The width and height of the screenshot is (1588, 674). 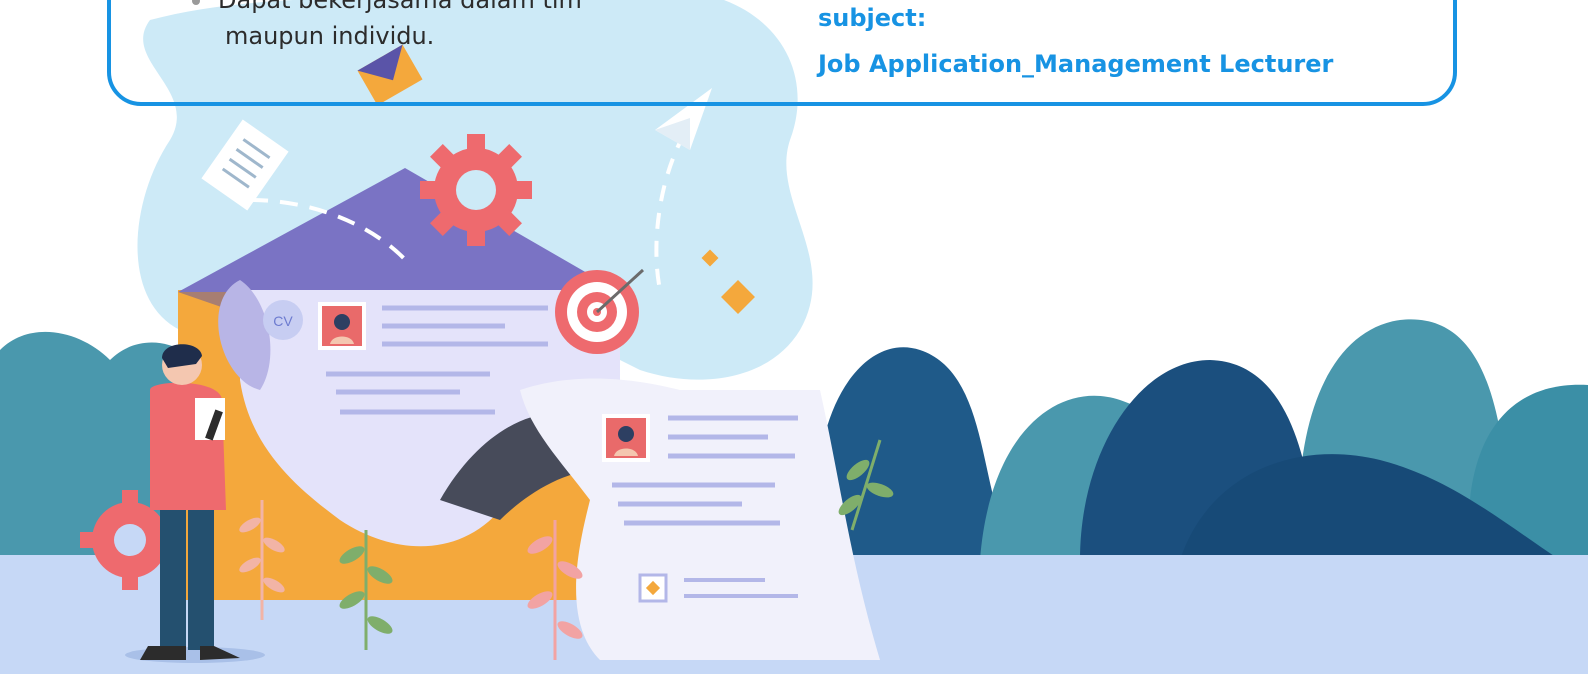 I want to click on cv-badge-label: CV, so click(x=283, y=321).